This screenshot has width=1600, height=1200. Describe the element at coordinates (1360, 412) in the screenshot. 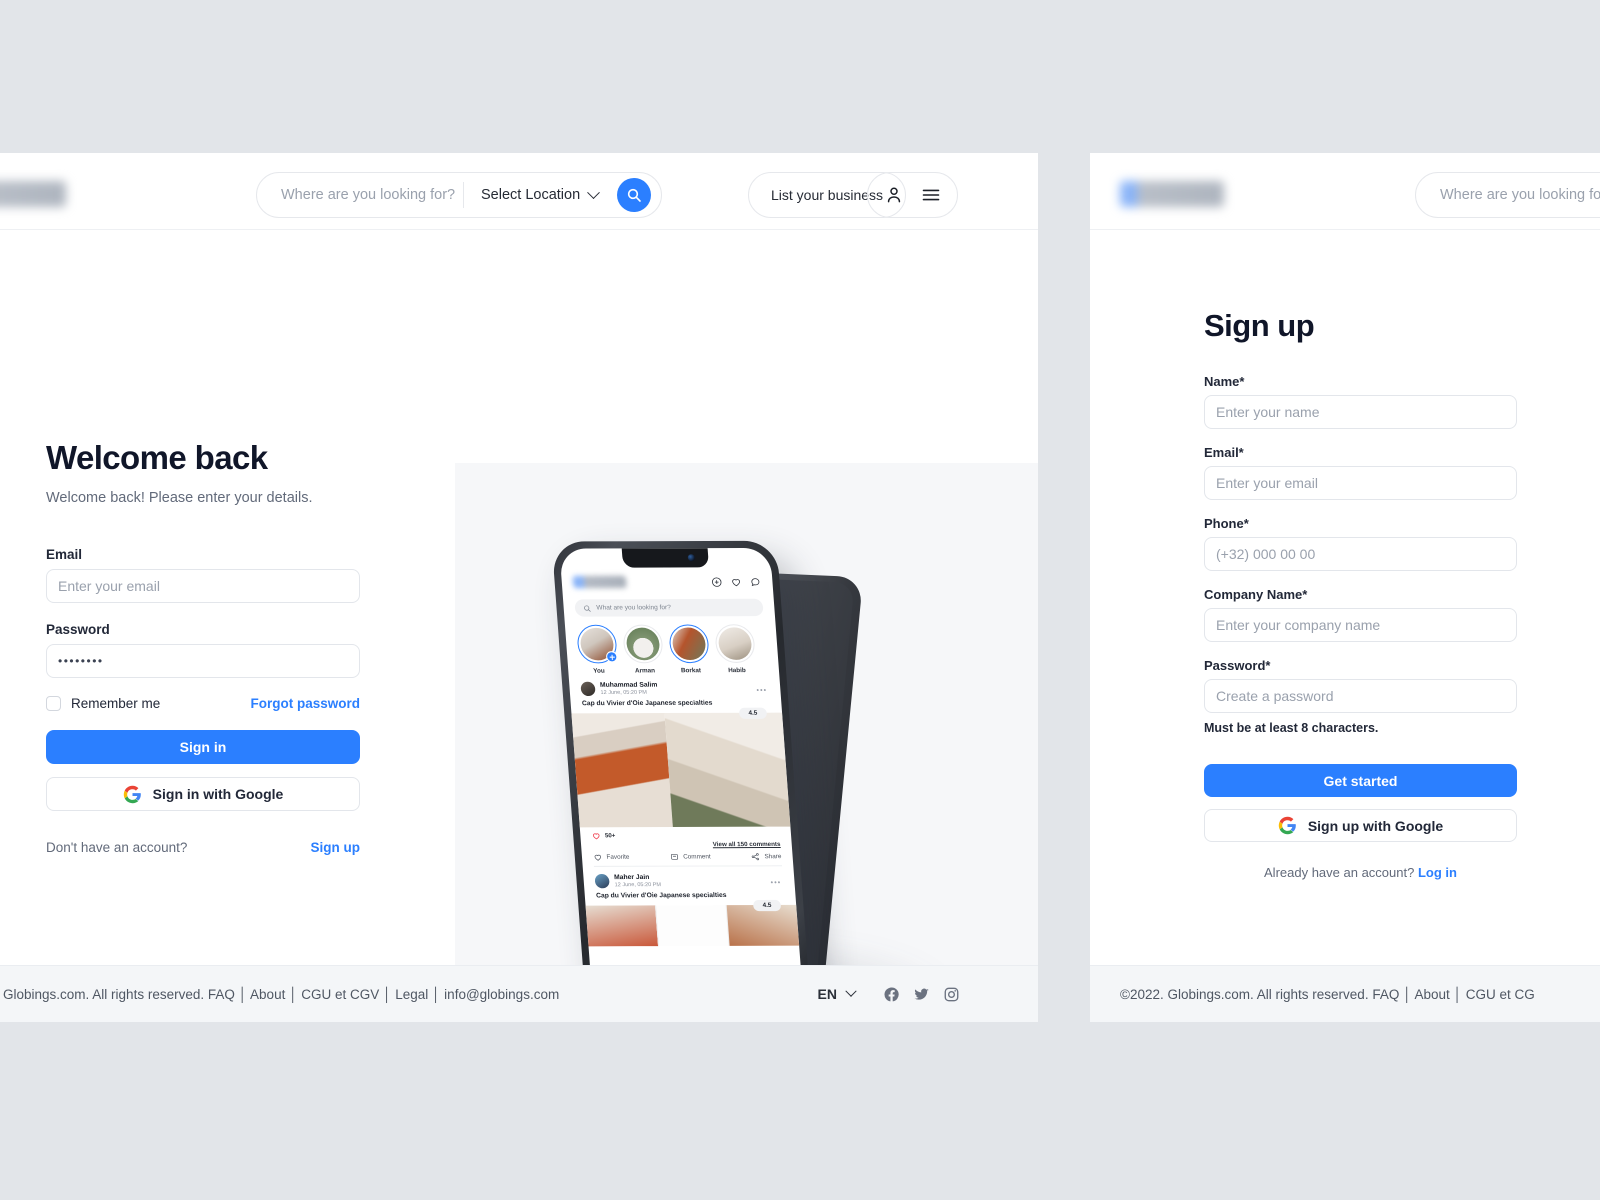

I see `name-input: Enter your name` at that location.